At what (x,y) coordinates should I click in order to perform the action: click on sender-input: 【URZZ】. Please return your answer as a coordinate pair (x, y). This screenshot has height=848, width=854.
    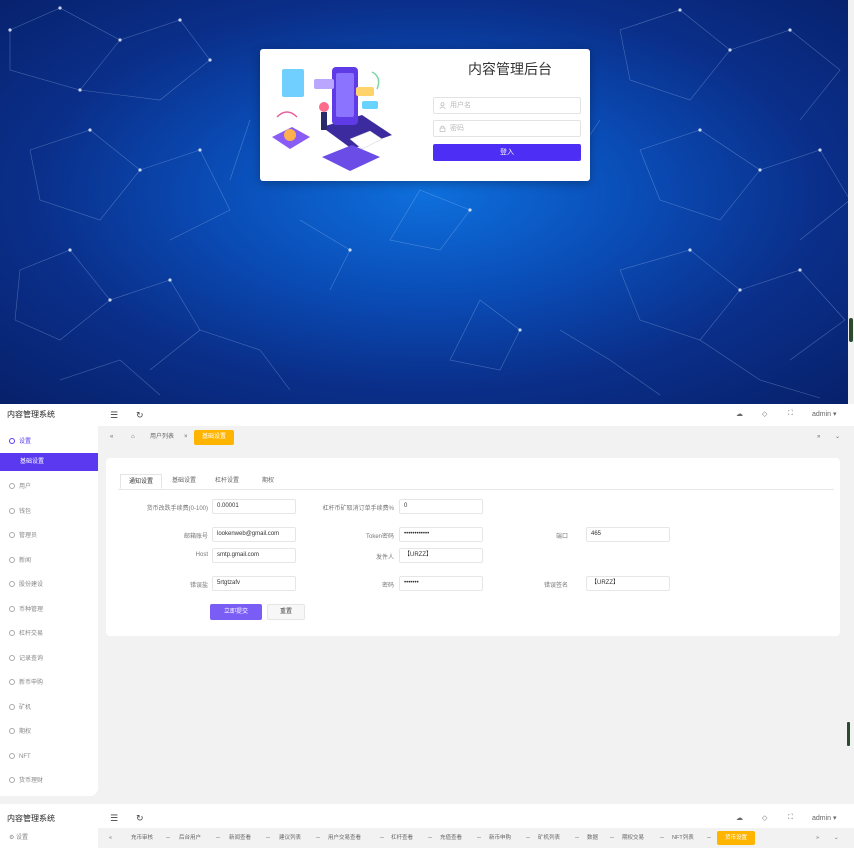
    Looking at the image, I should click on (441, 555).